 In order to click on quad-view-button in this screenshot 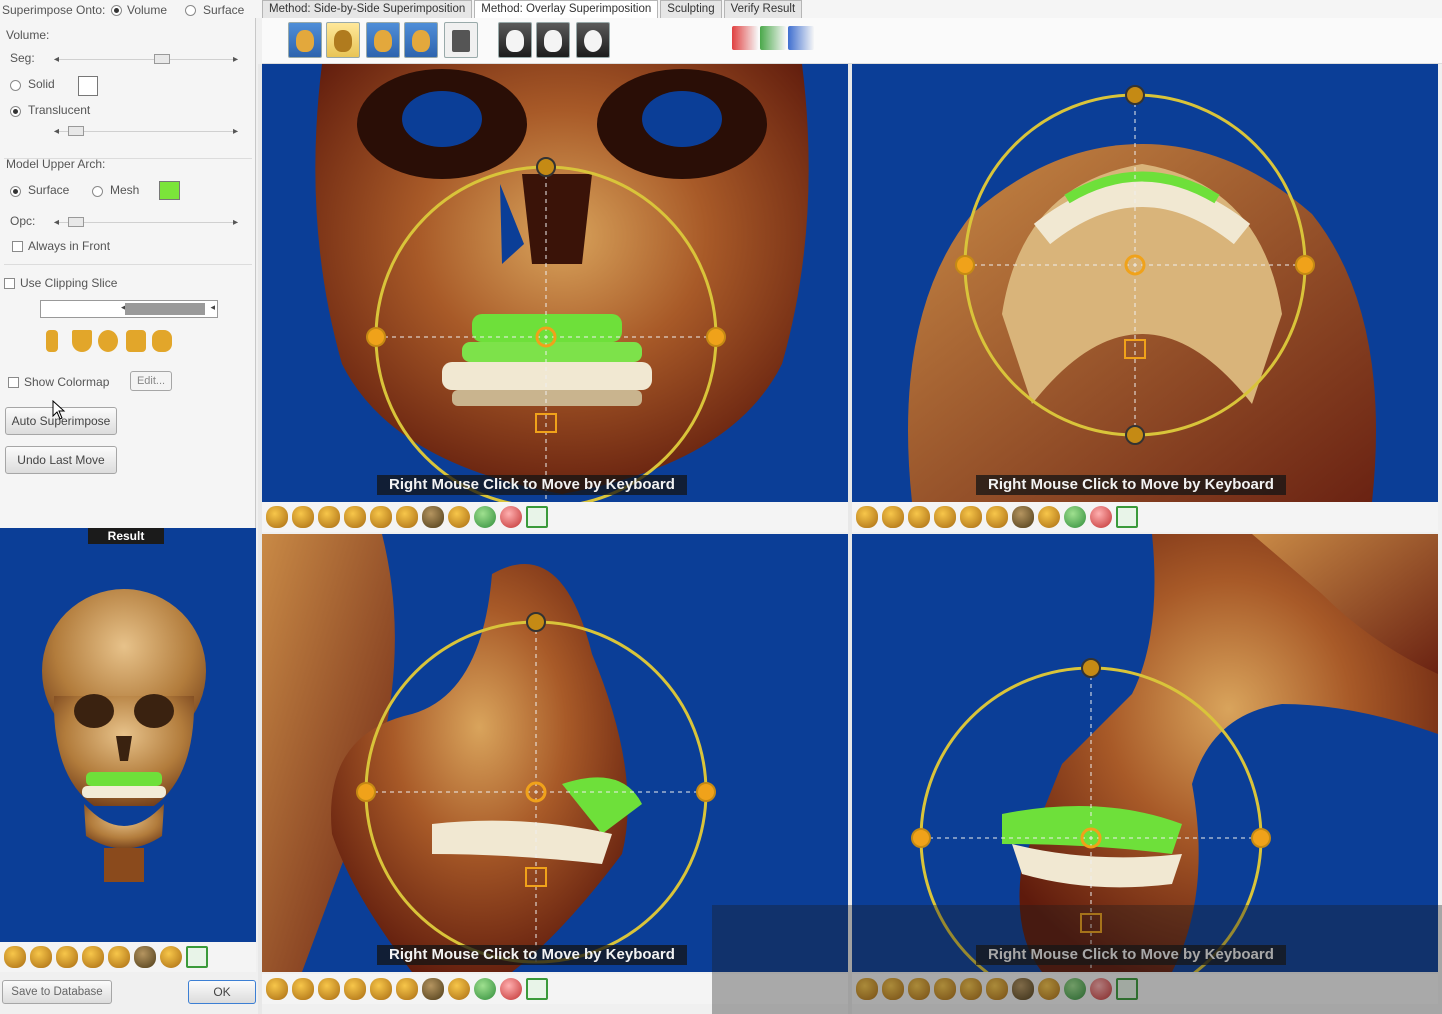, I will do `click(383, 40)`.